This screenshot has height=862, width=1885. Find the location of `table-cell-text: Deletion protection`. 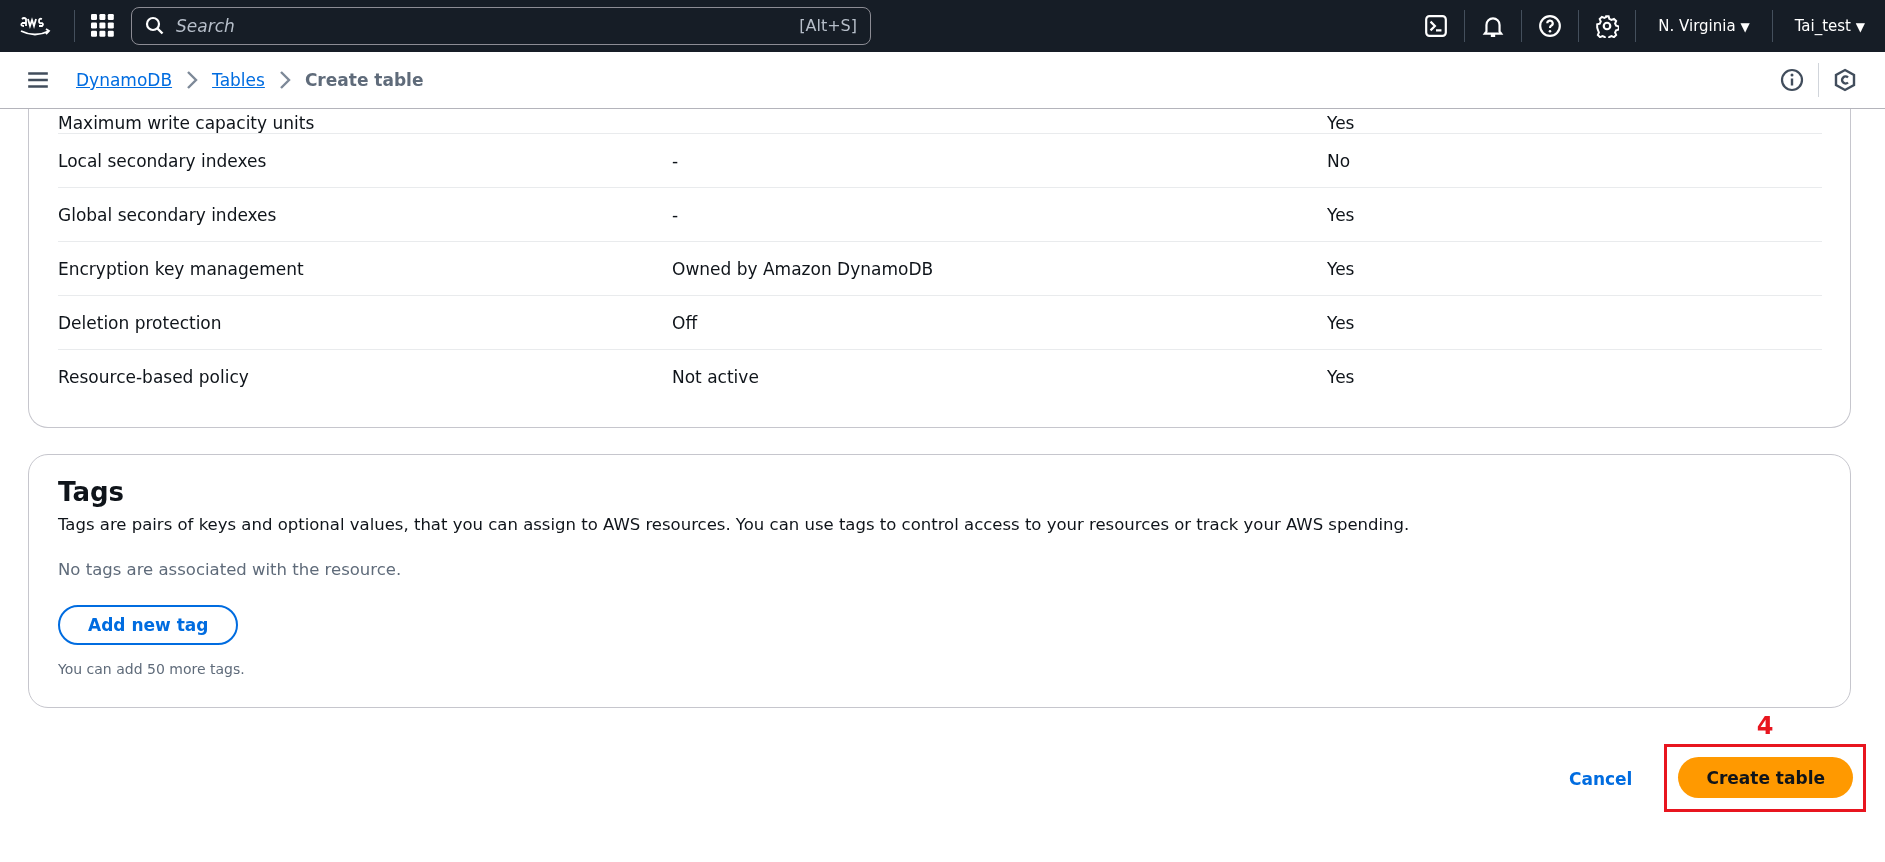

table-cell-text: Deletion protection is located at coordinates (140, 322).